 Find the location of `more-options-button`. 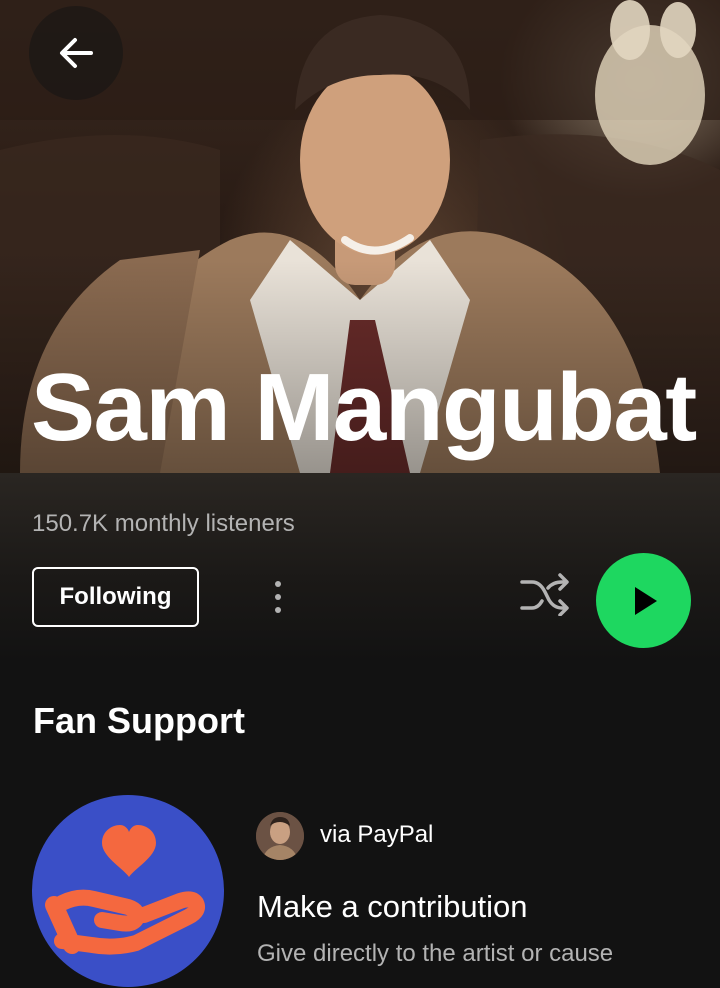

more-options-button is located at coordinates (278, 597).